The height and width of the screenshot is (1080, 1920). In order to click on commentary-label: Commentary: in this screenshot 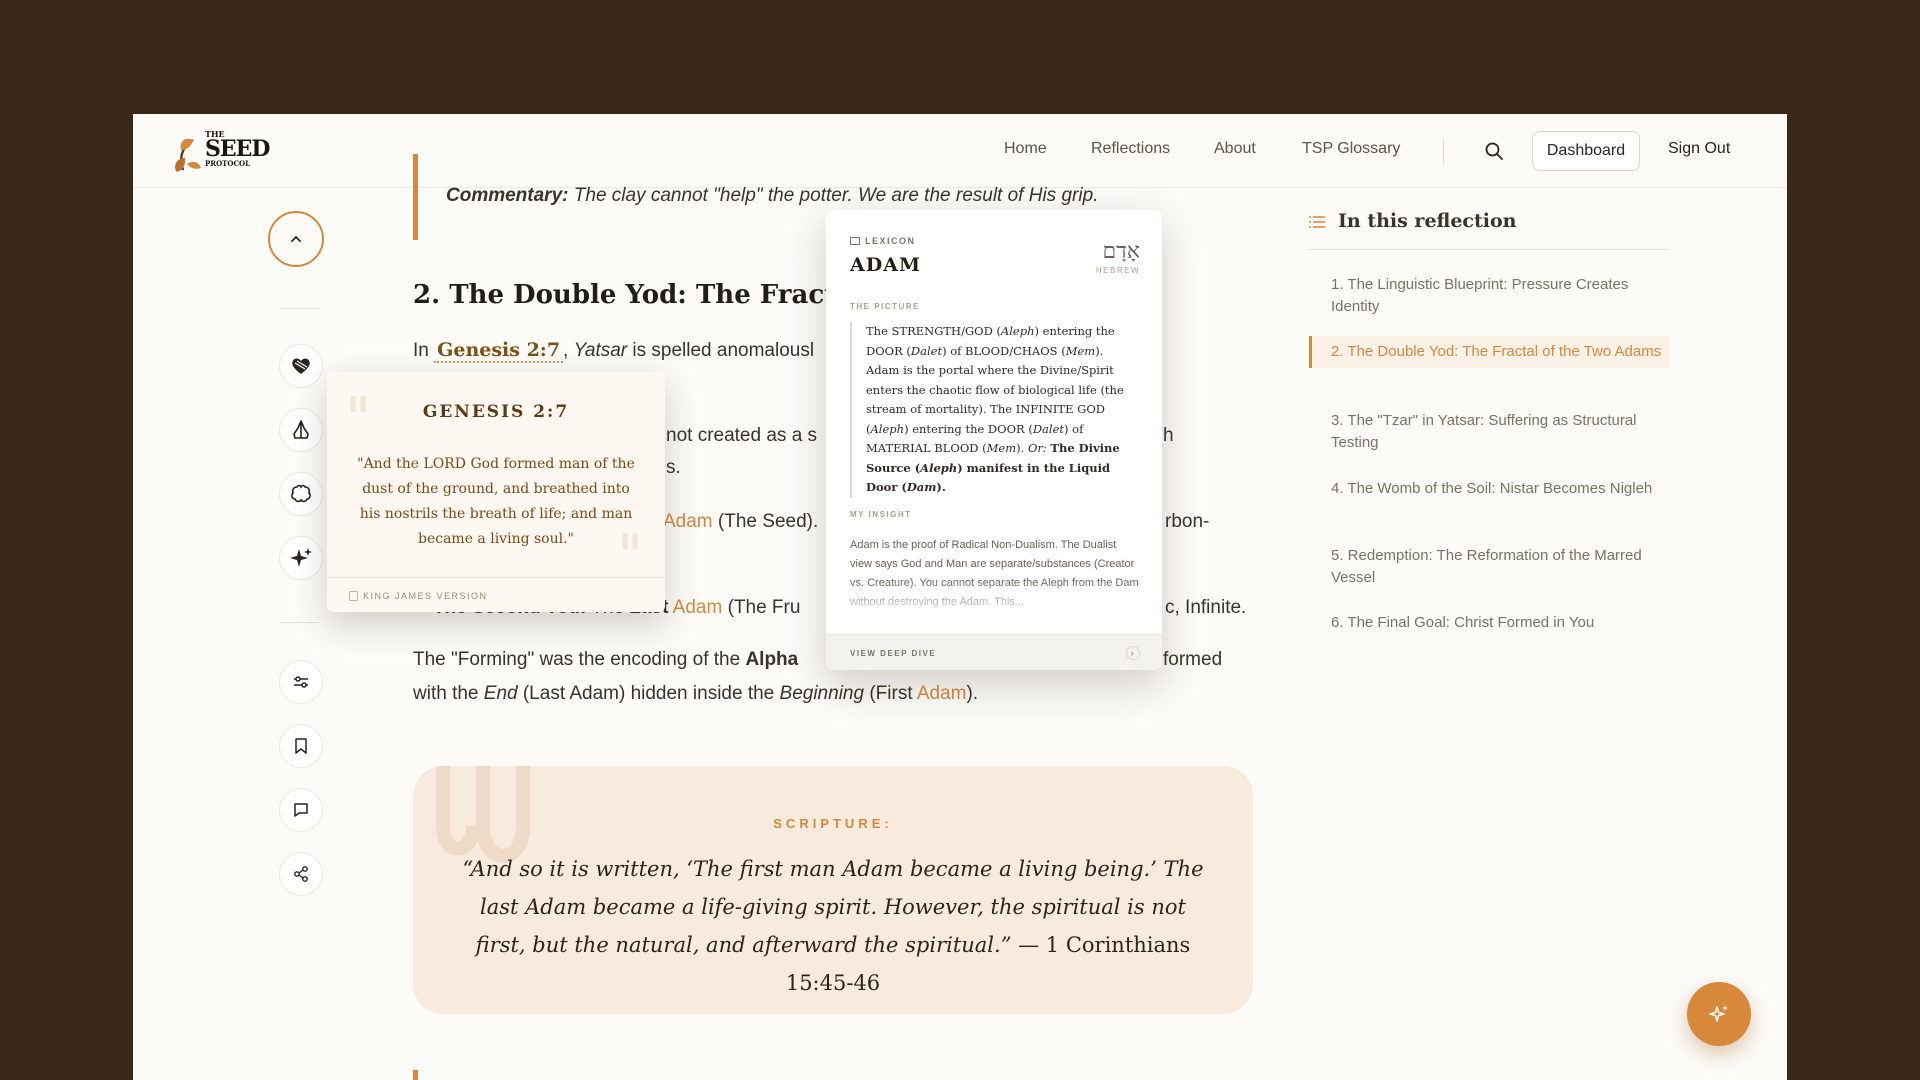, I will do `click(507, 195)`.